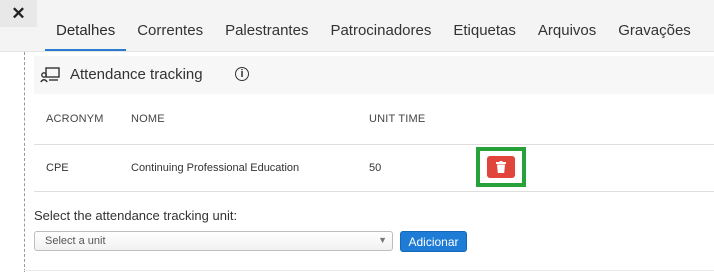 Image resolution: width=714 pixels, height=272 pixels. What do you see at coordinates (75, 241) in the screenshot?
I see `unit-select-placeholder: Select a unit` at bounding box center [75, 241].